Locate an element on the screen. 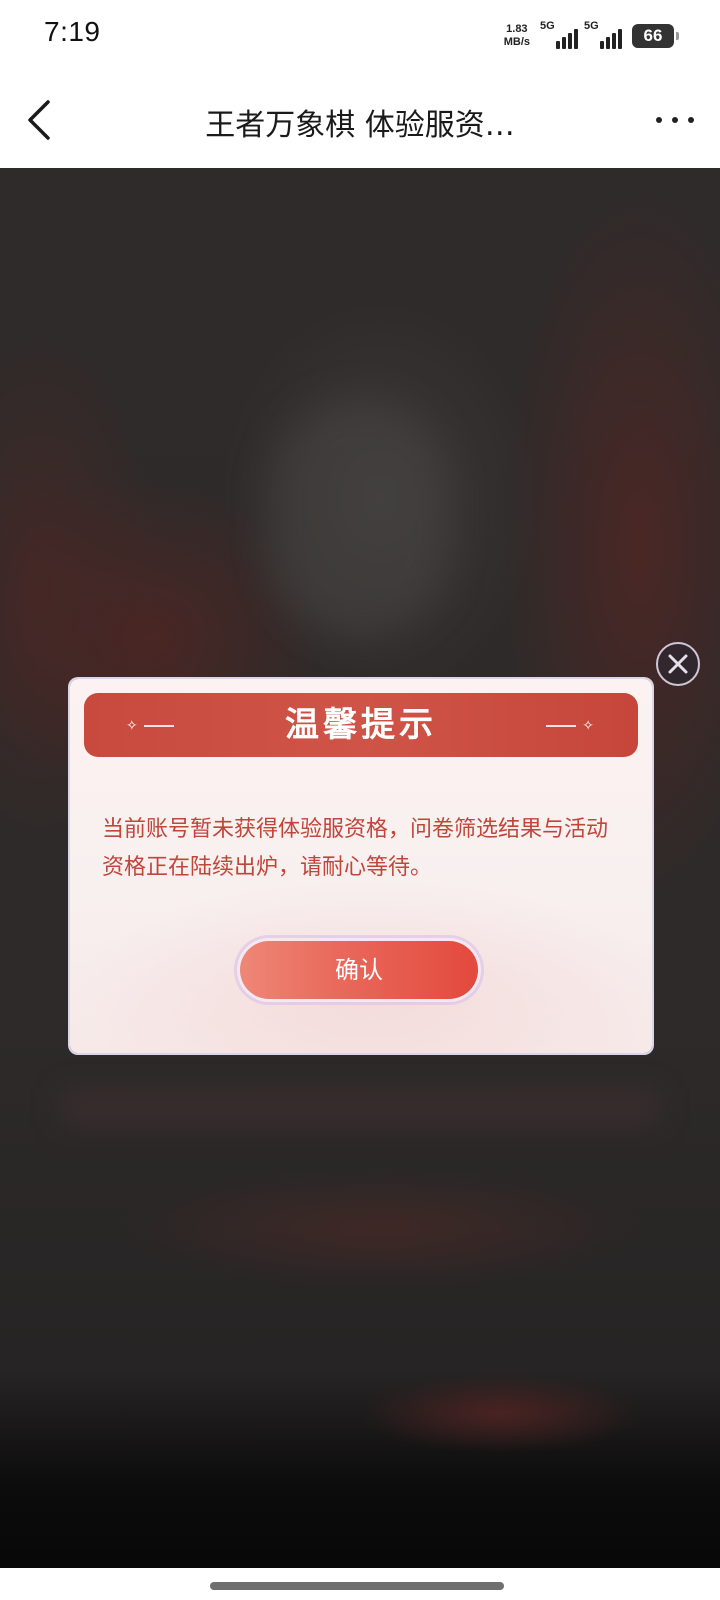 The height and width of the screenshot is (1600, 720). back-button is located at coordinates (42, 120).